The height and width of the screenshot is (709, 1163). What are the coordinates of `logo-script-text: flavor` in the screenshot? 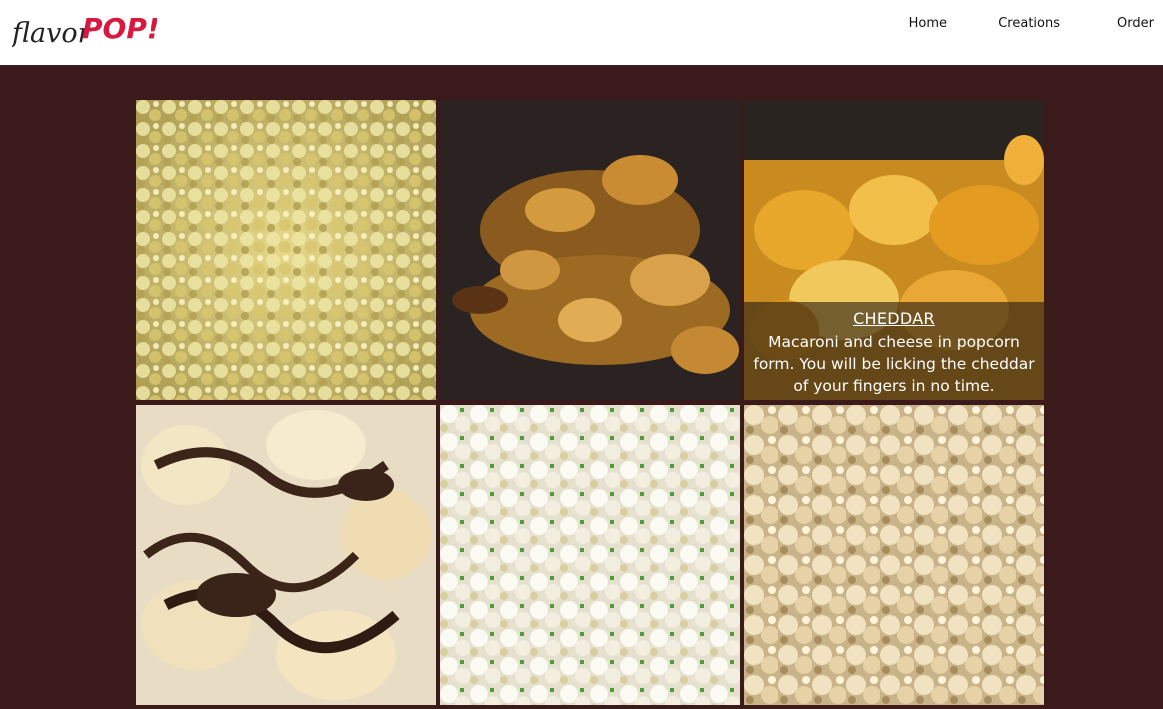 It's located at (52, 33).